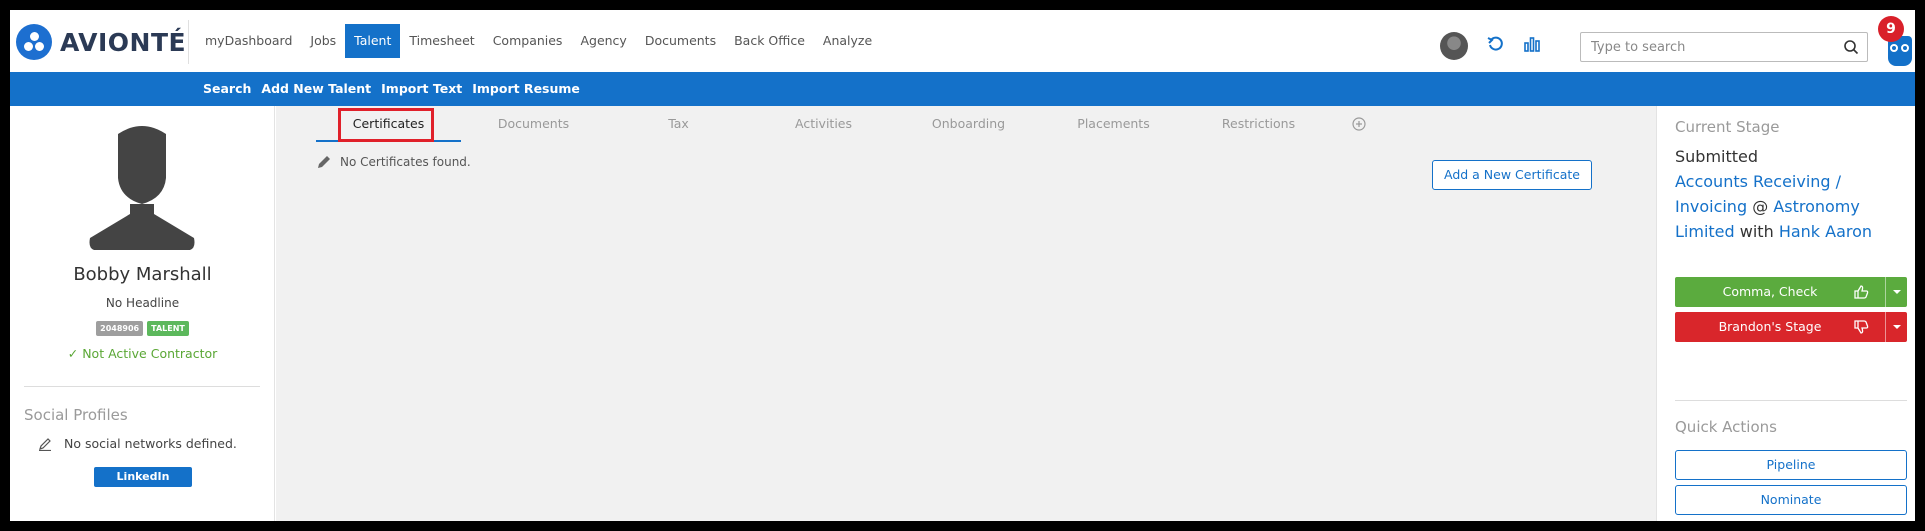  What do you see at coordinates (1770, 291) in the screenshot?
I see `advance-stage-label: Comma, Check` at bounding box center [1770, 291].